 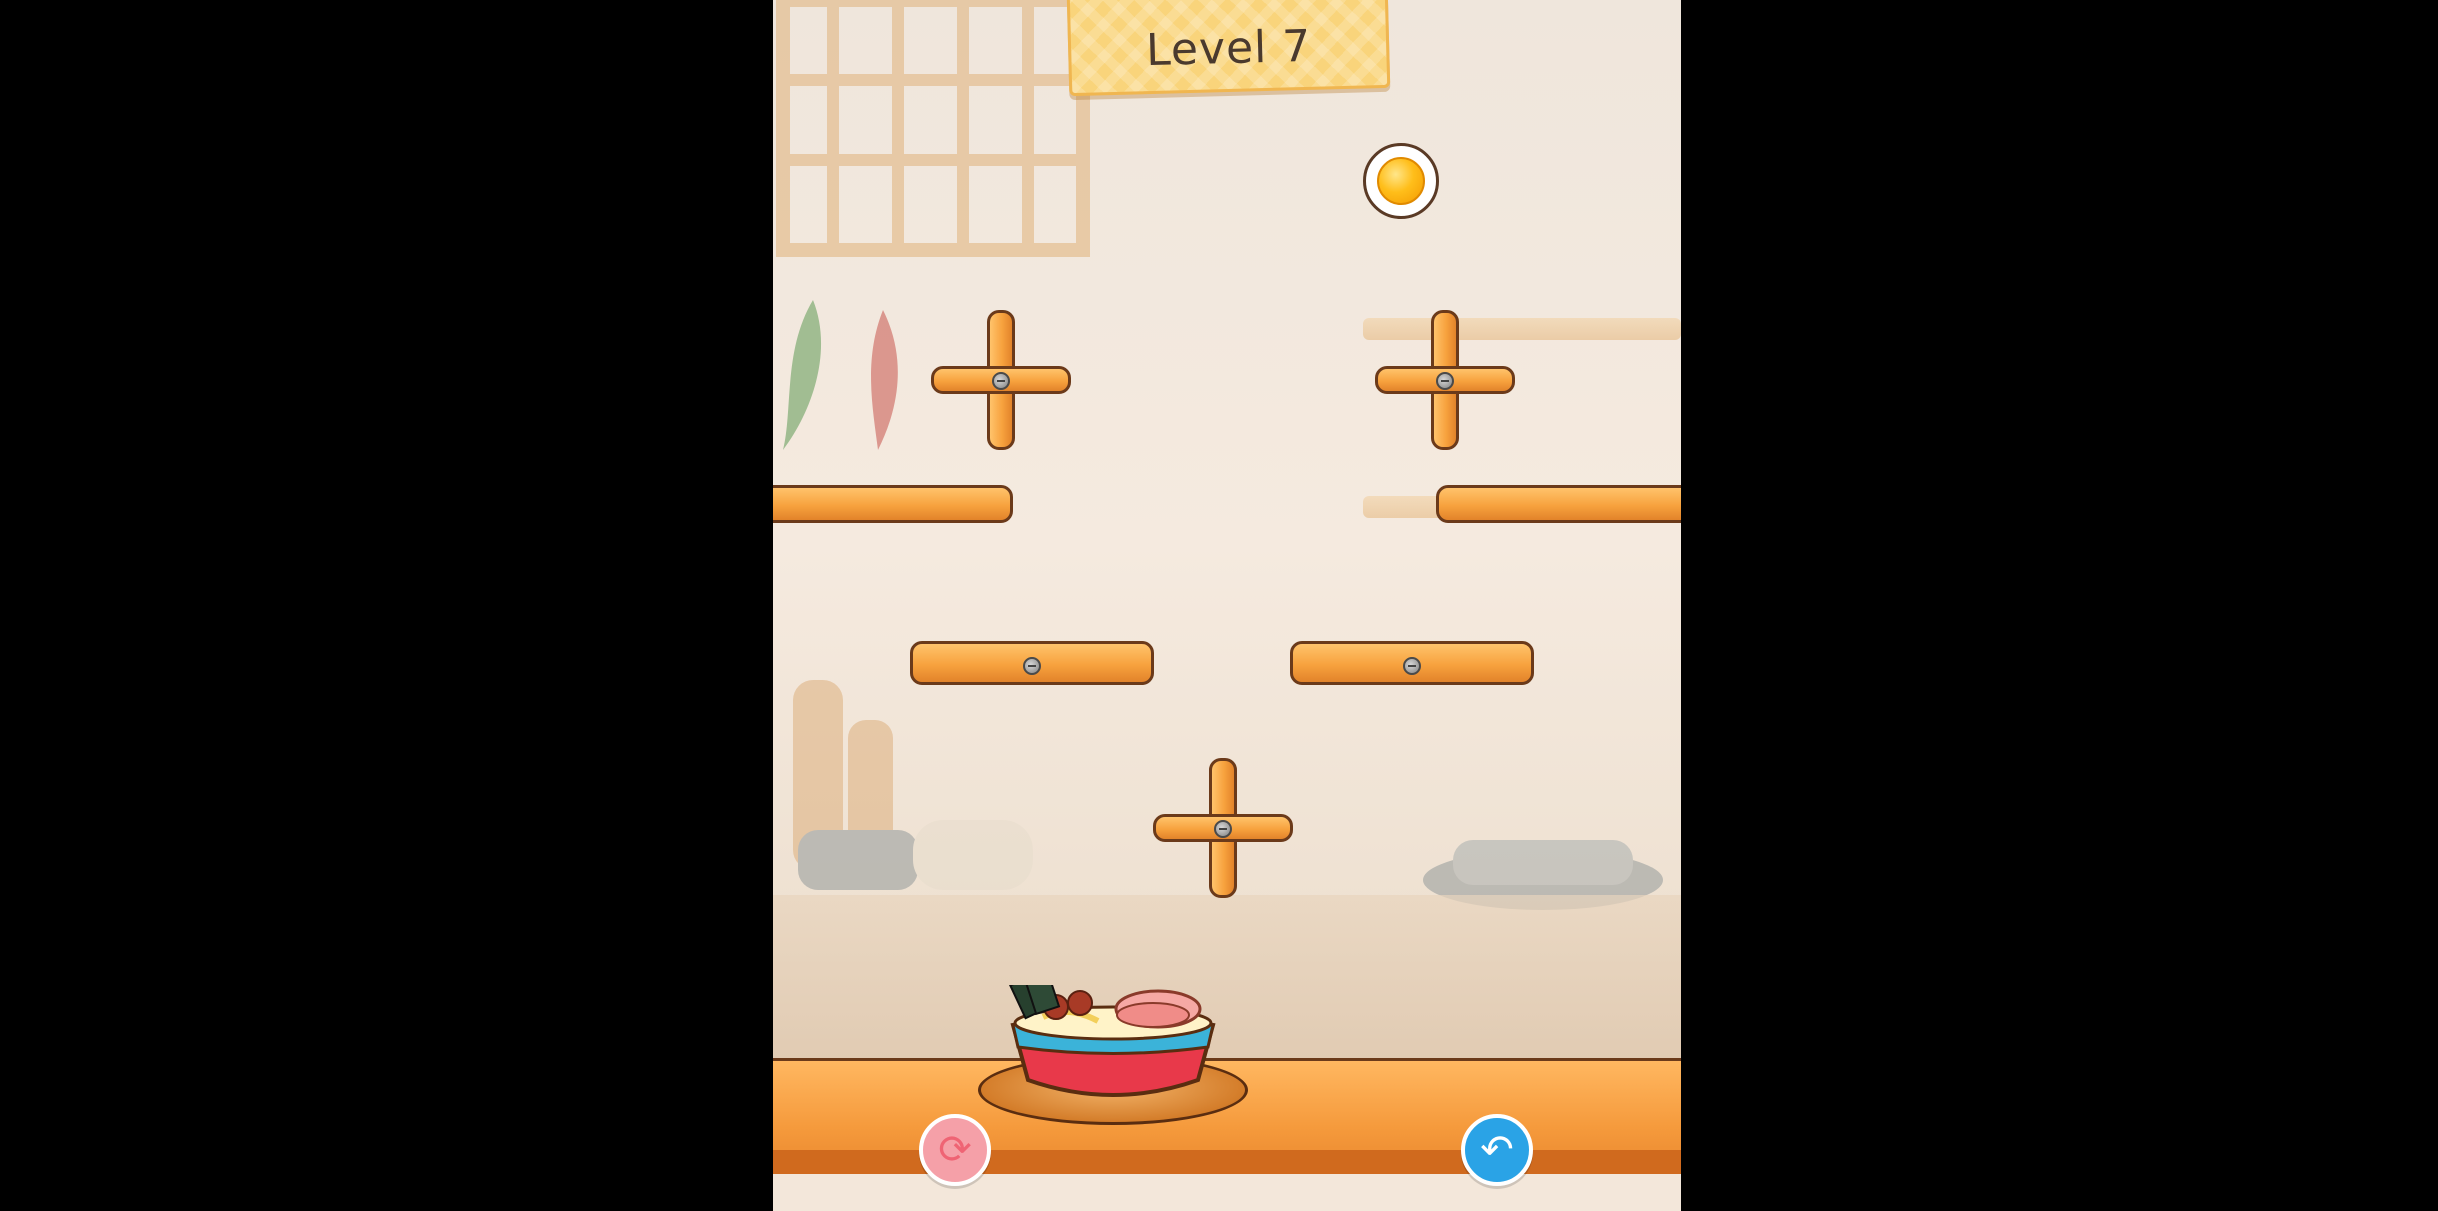 I want to click on restart-icon: ⟳, so click(x=955, y=1150).